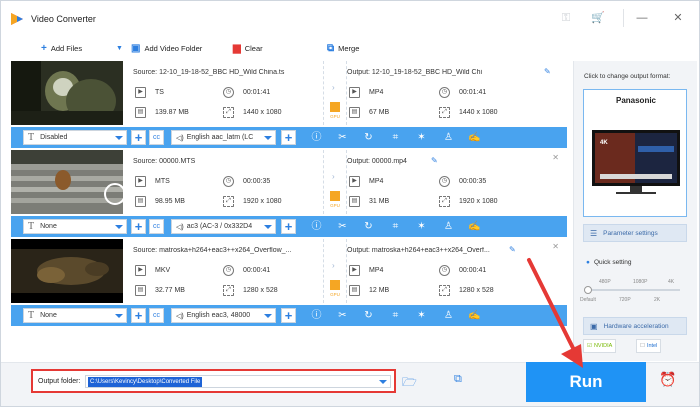 The width and height of the screenshot is (700, 407). I want to click on merge-button: ⧉ Merge, so click(343, 48).